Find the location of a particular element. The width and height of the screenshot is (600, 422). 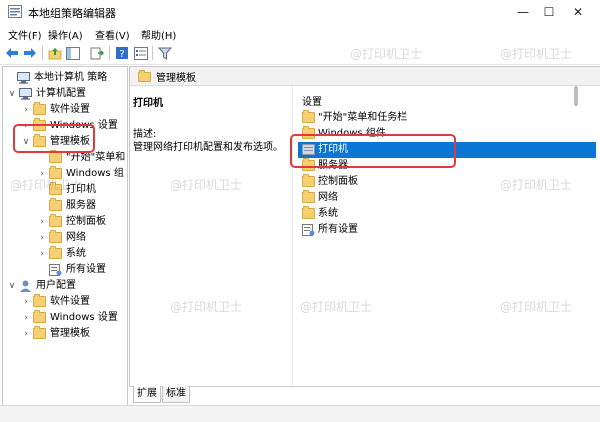

filter-icon is located at coordinates (165, 53).